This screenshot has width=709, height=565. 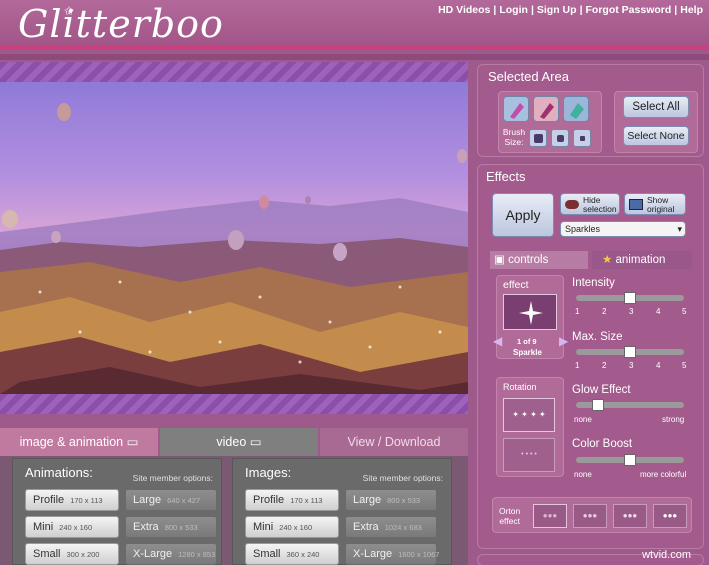 What do you see at coordinates (538, 138) in the screenshot?
I see `brush-size-large` at bounding box center [538, 138].